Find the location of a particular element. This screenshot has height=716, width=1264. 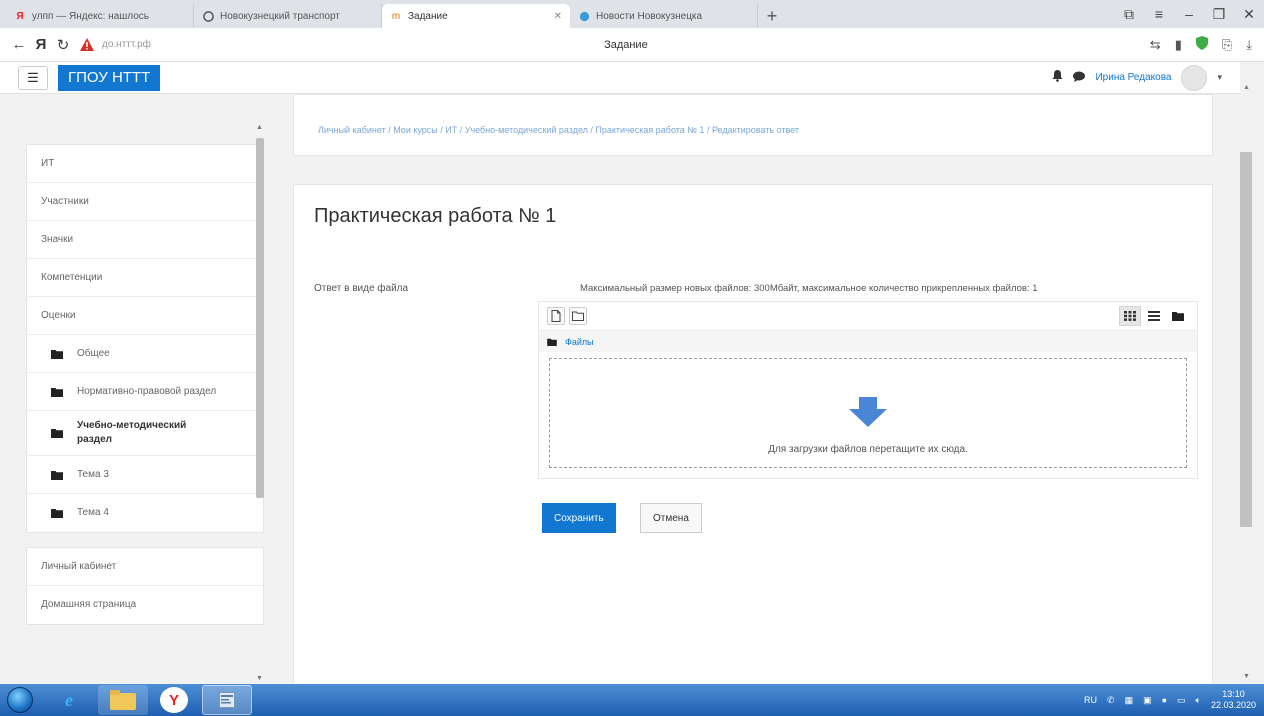

chat-icon is located at coordinates (1079, 78).